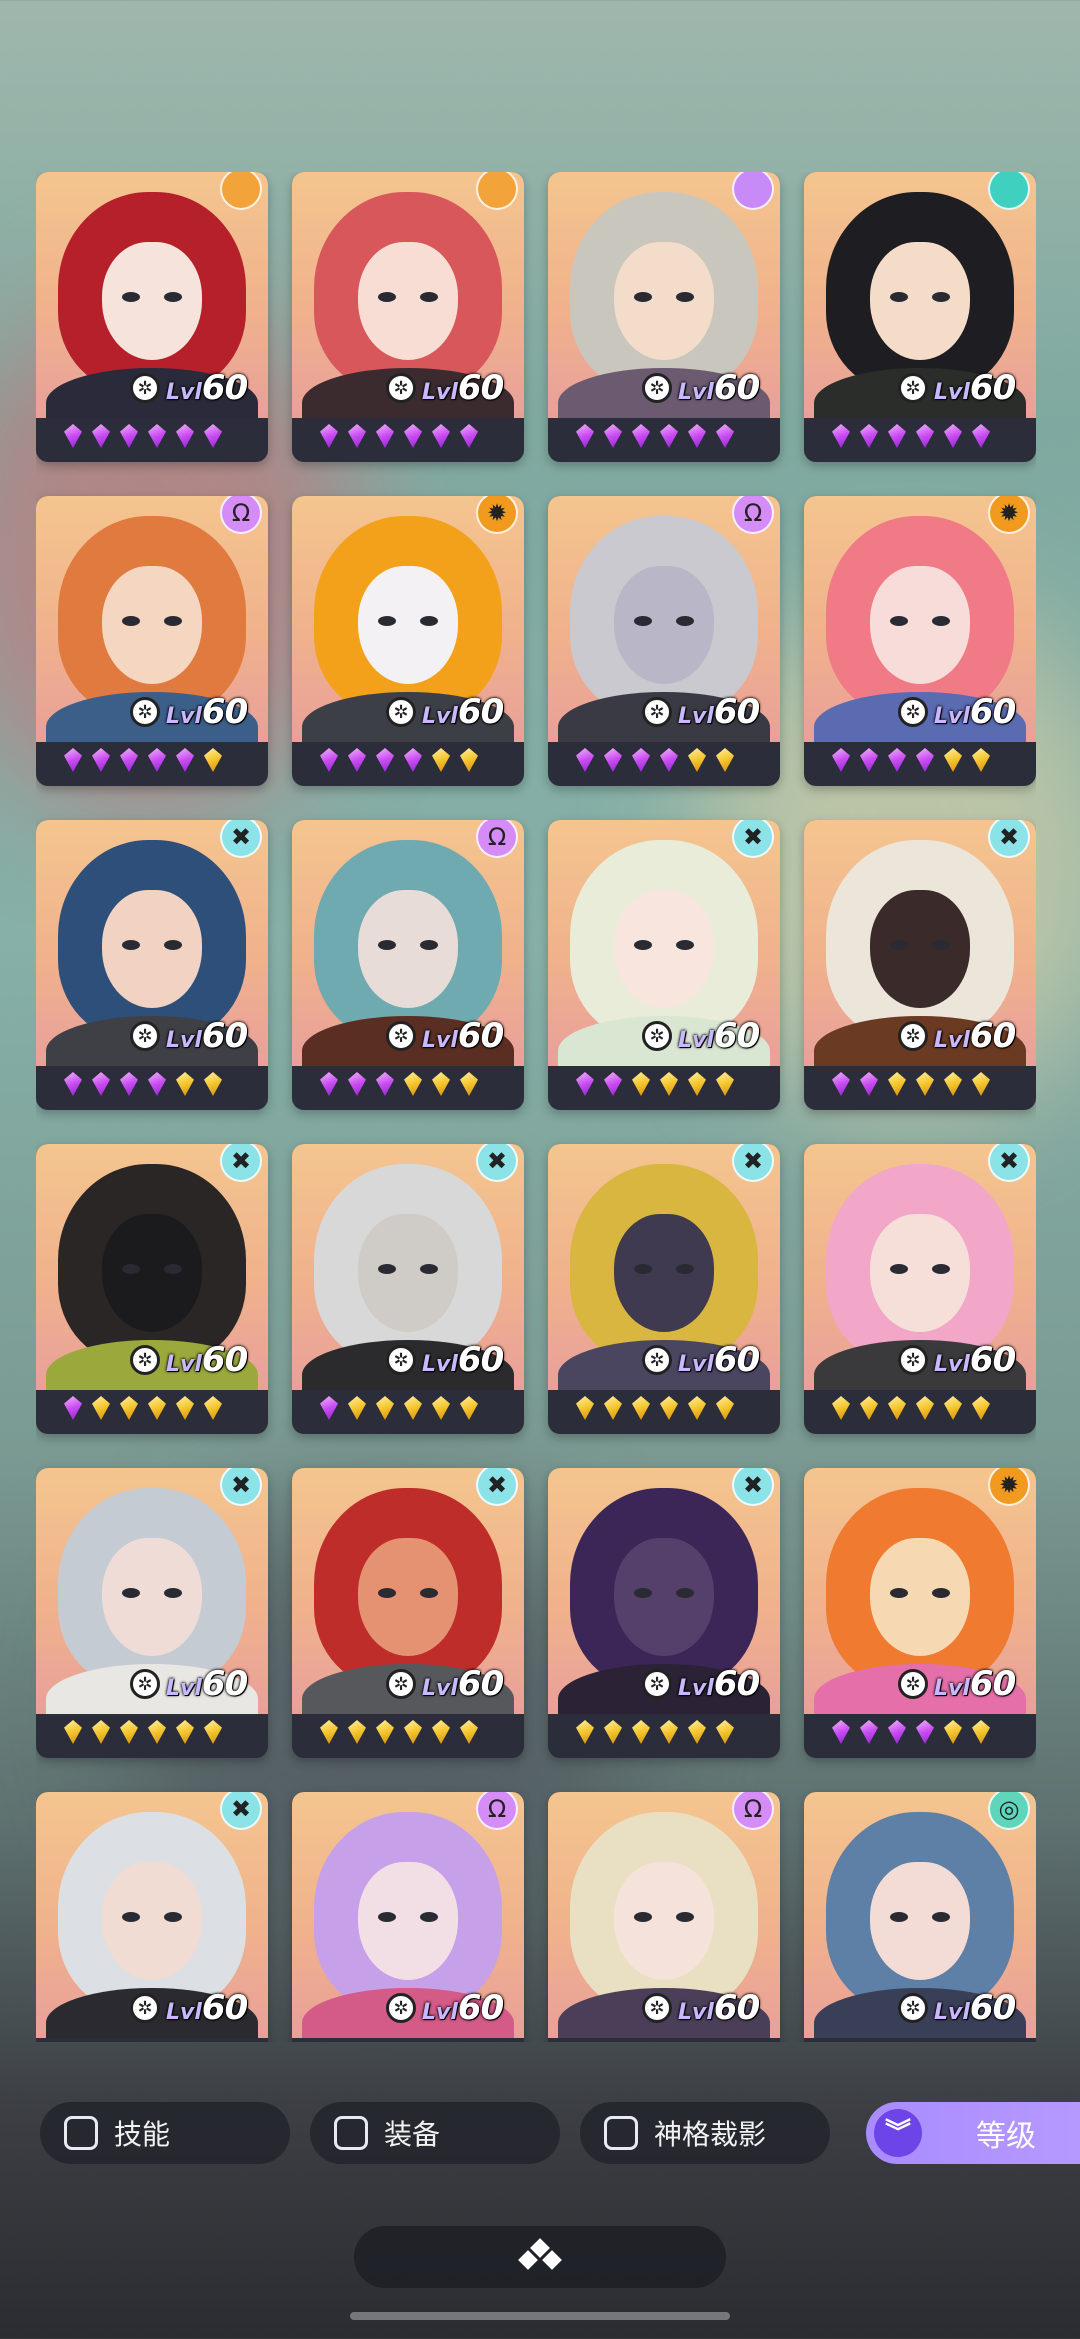  What do you see at coordinates (81, 2133) in the screenshot?
I see `skills-checkbox` at bounding box center [81, 2133].